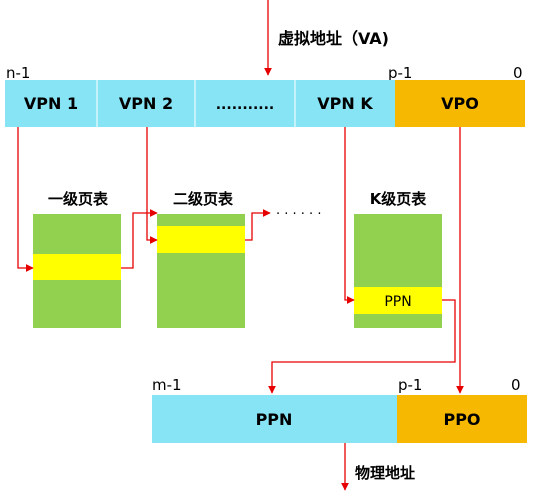 The width and height of the screenshot is (548, 496). I want to click on page-table-level1, so click(77, 271).